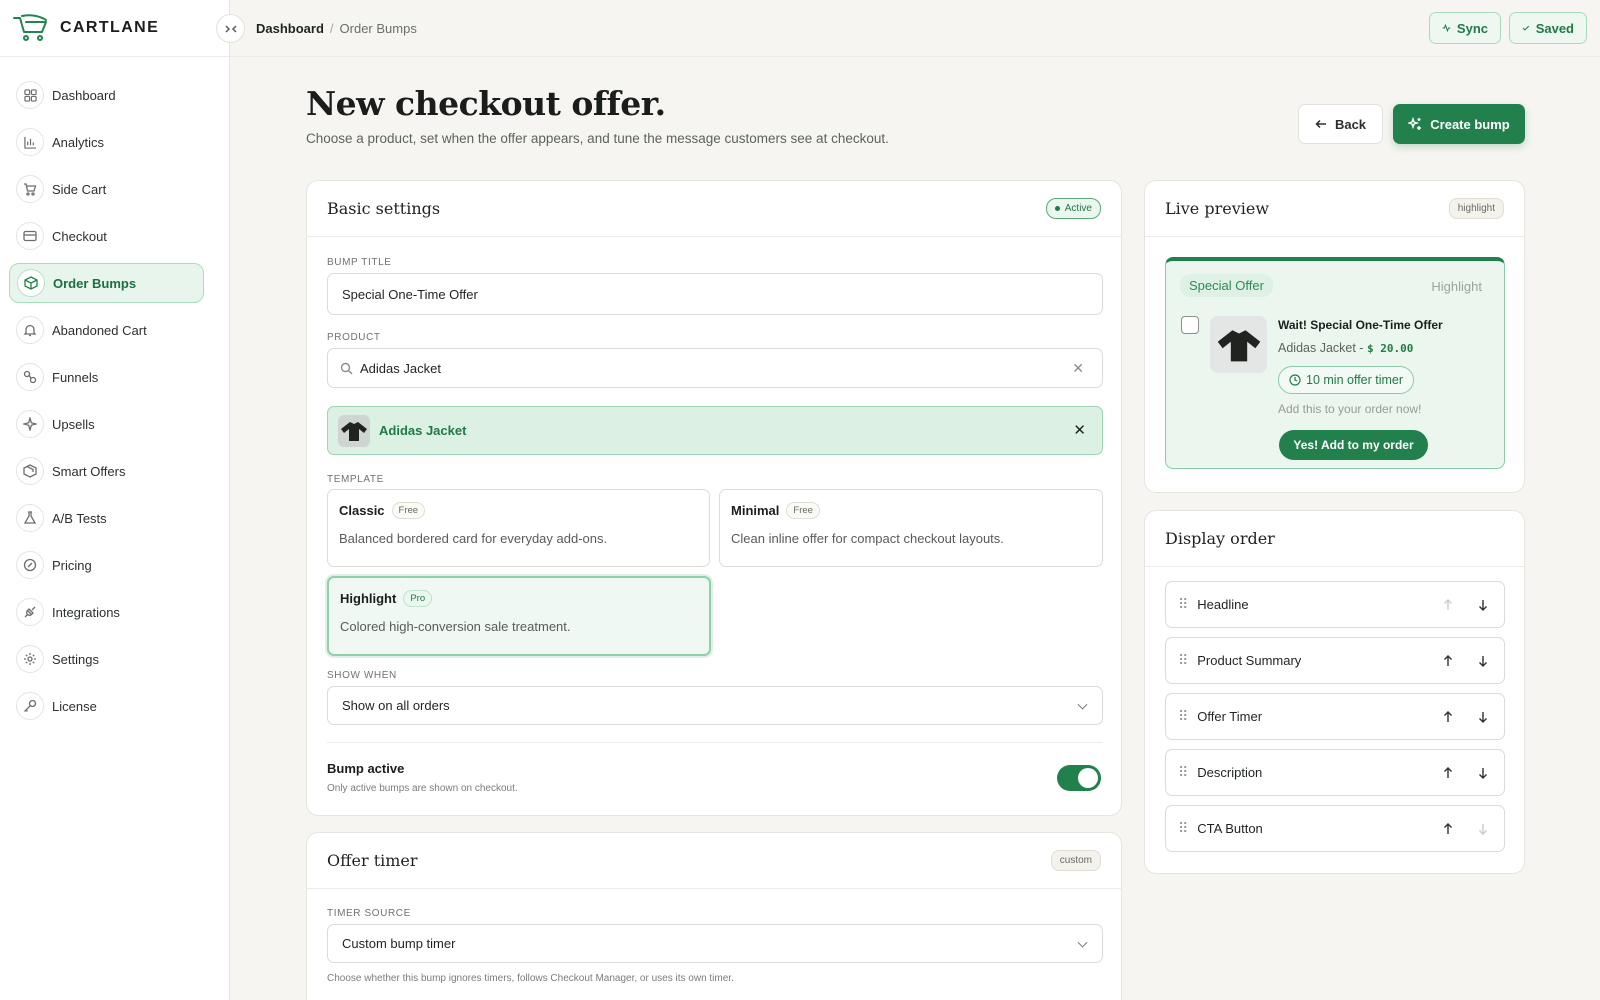 The height and width of the screenshot is (1000, 1600). What do you see at coordinates (106, 142) in the screenshot?
I see `sidebar-item-analytics: Analytics` at bounding box center [106, 142].